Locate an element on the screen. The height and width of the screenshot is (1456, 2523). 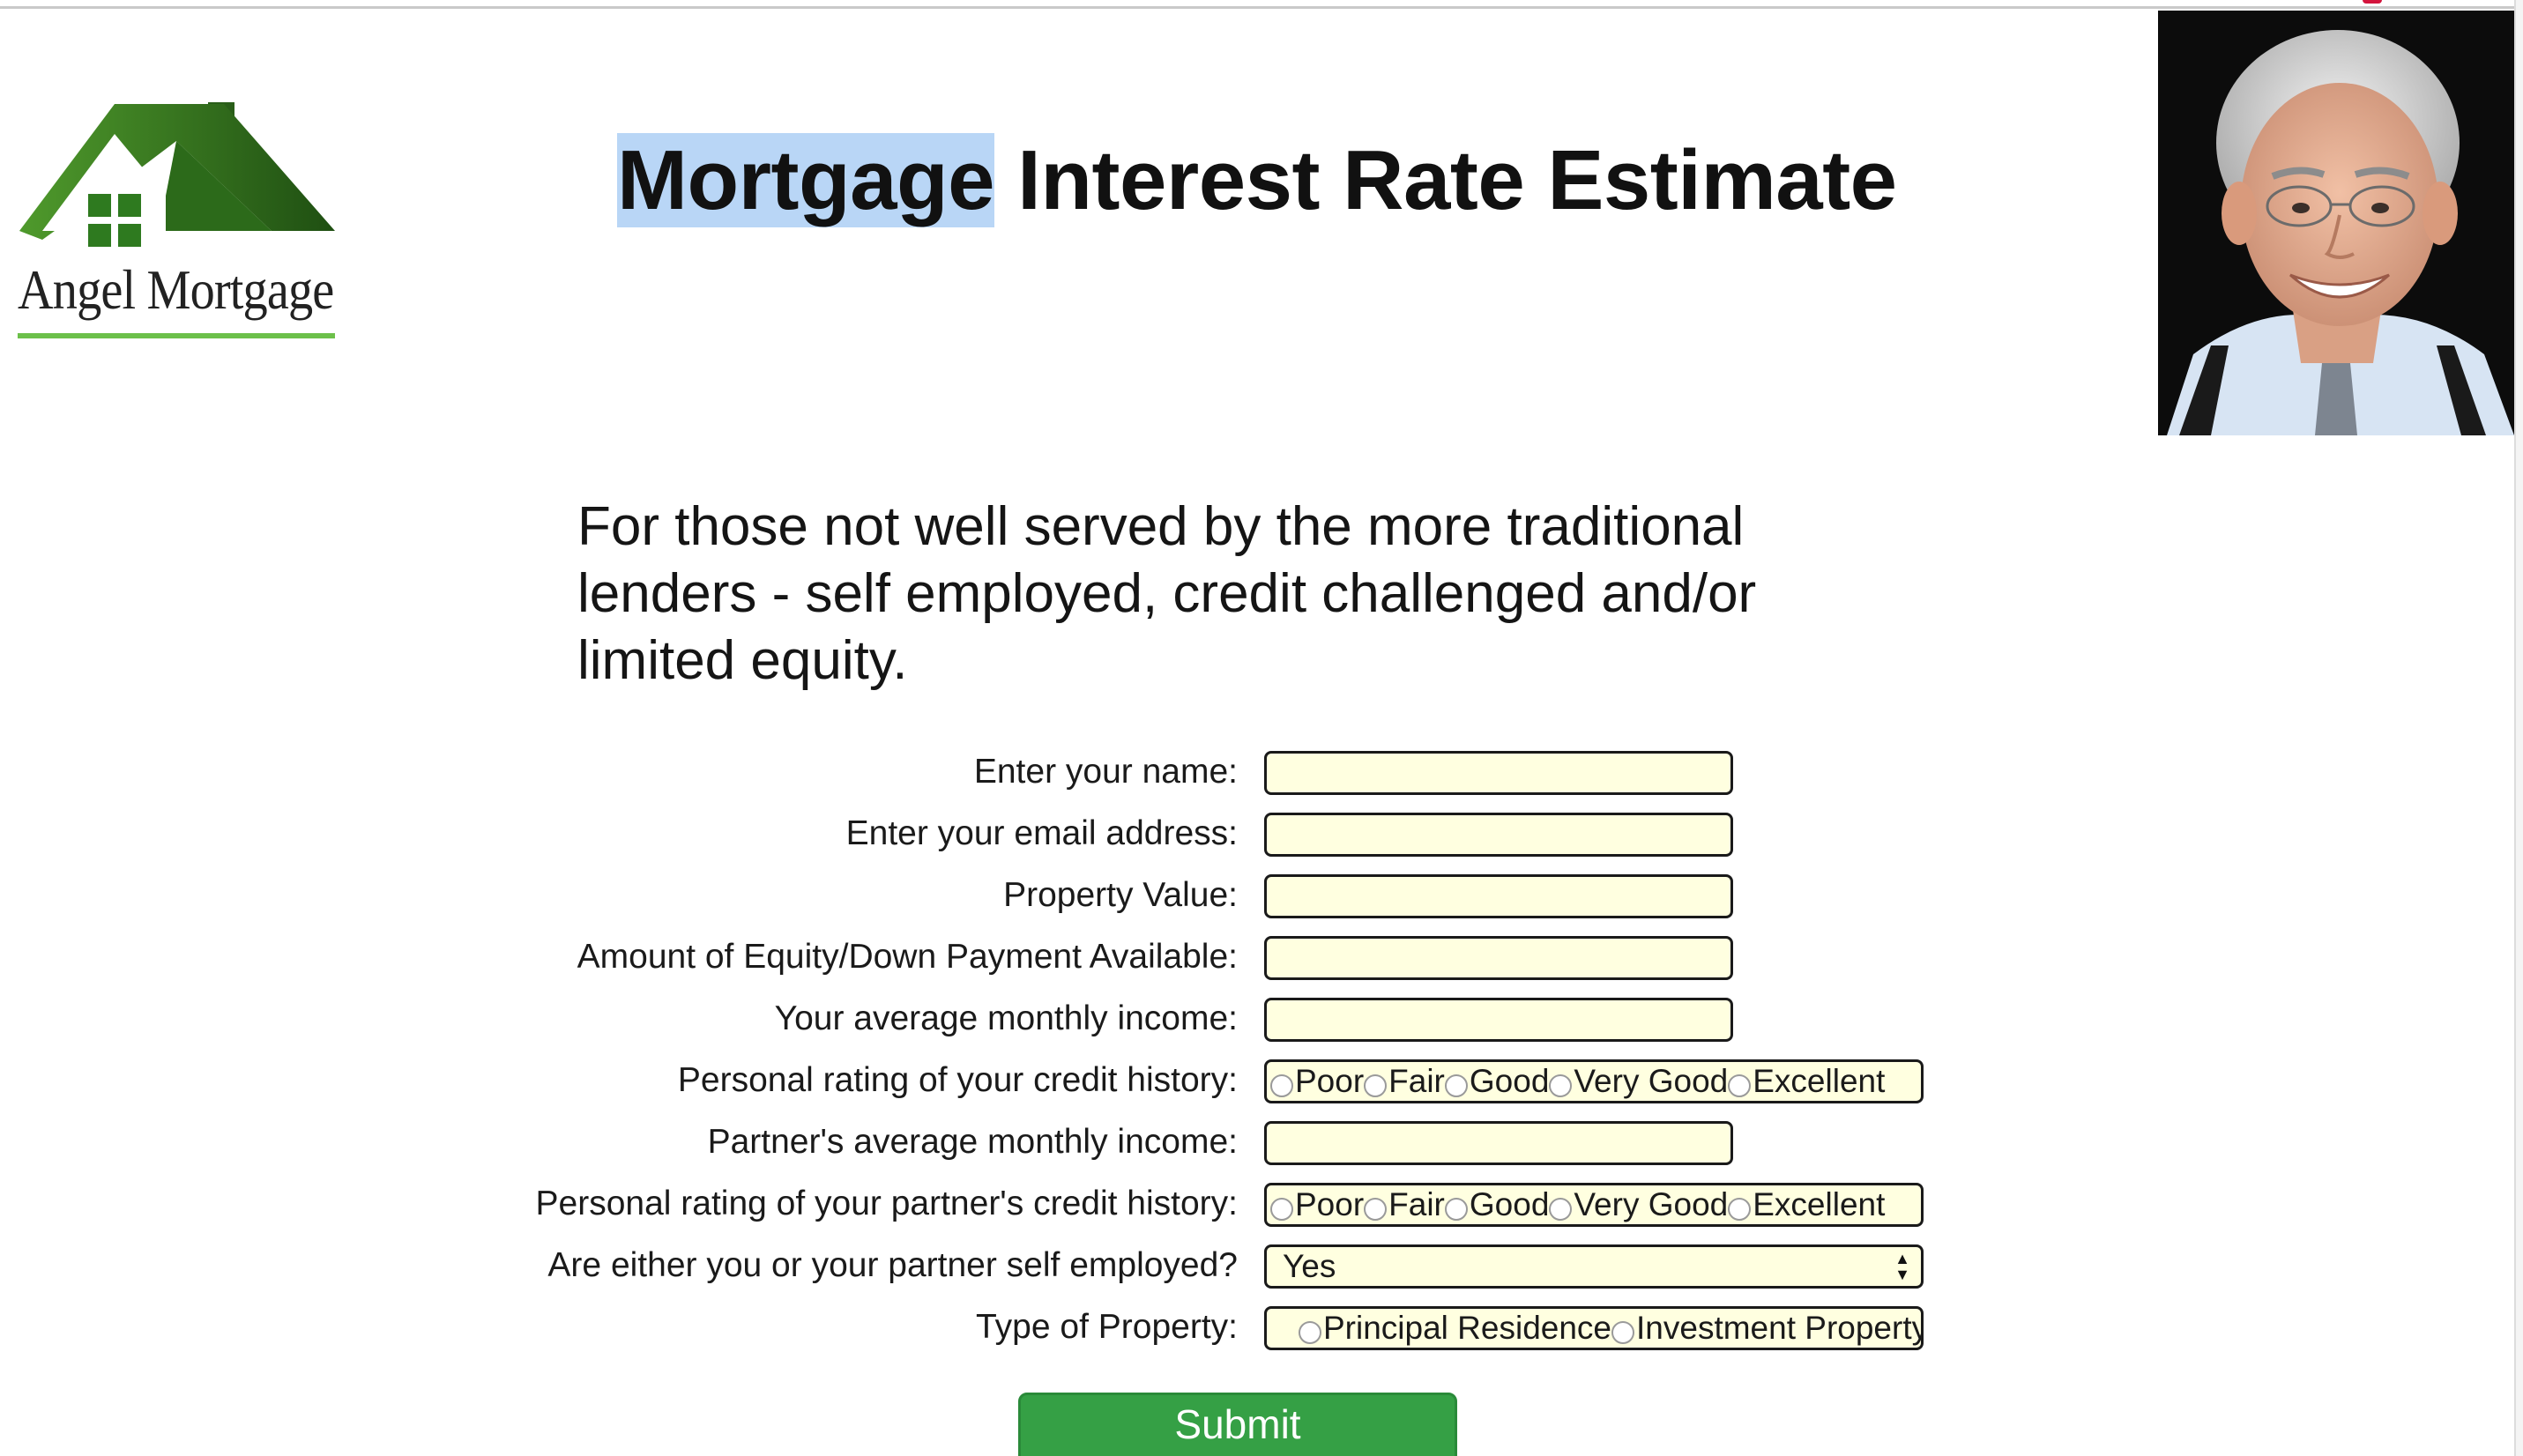
form-row-partner-income: Partner's average monthly income: is located at coordinates (1261, 1142).